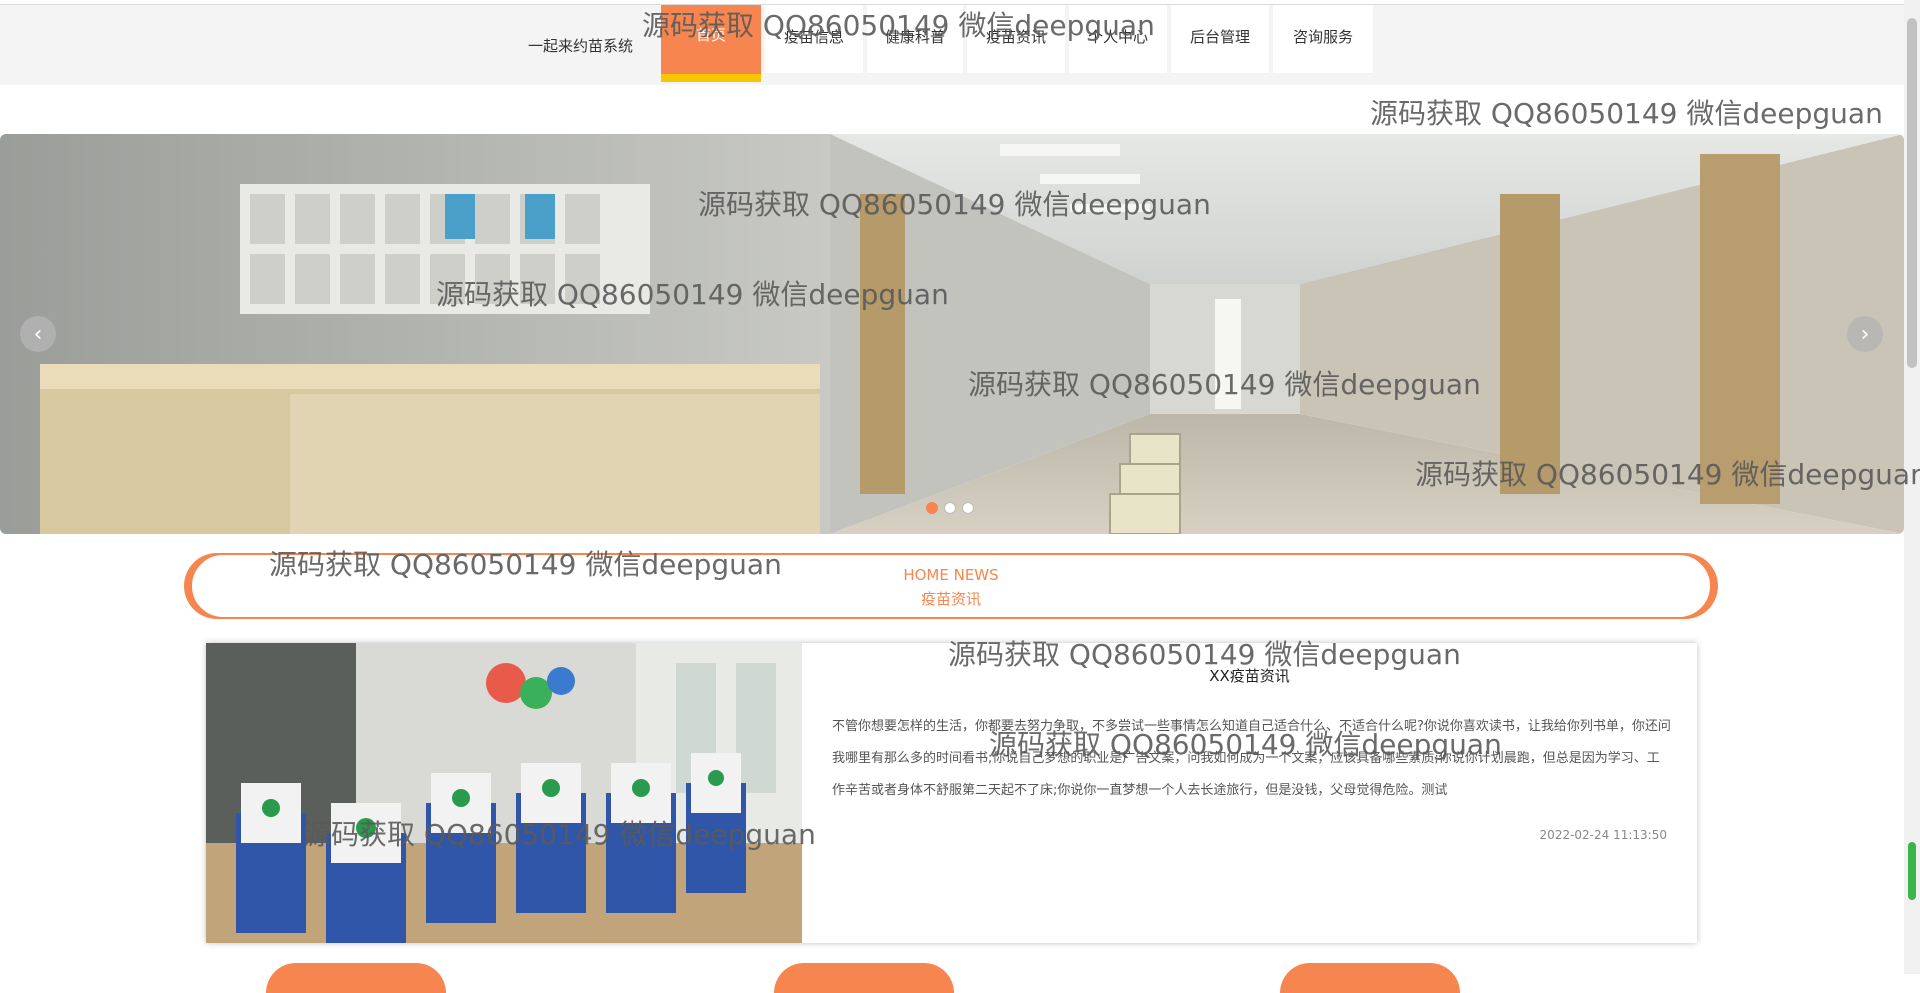  What do you see at coordinates (711, 43) in the screenshot?
I see `nav-item-home: 首页` at bounding box center [711, 43].